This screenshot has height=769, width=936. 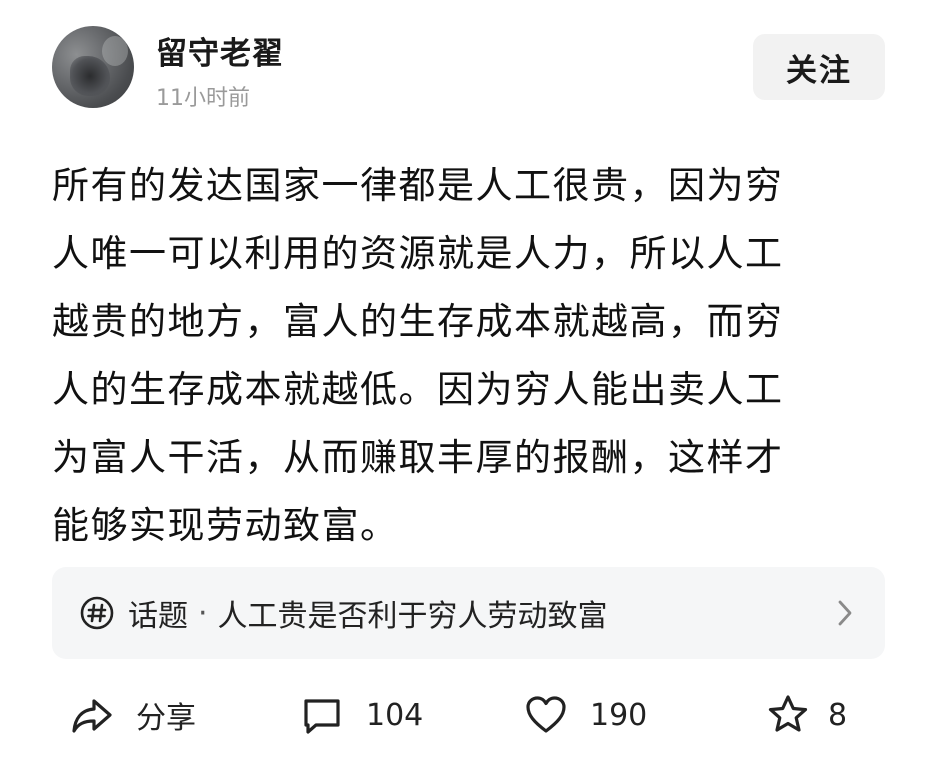 What do you see at coordinates (203, 98) in the screenshot?
I see `post-time: 11小时前` at bounding box center [203, 98].